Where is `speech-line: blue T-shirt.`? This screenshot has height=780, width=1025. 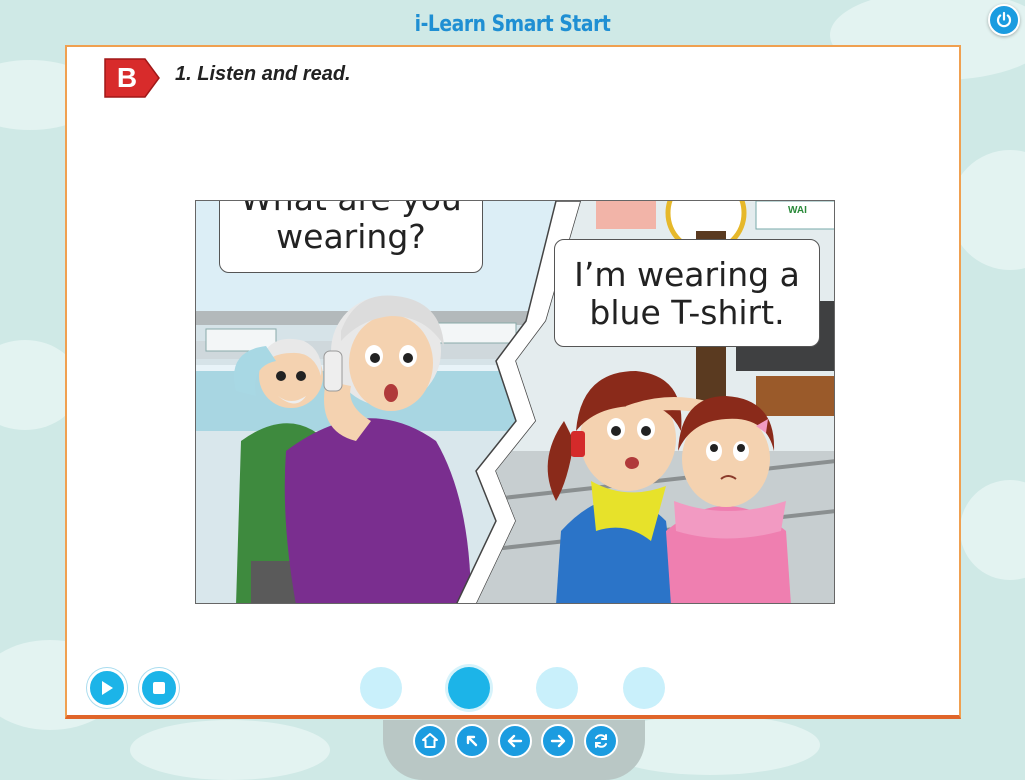 speech-line: blue T-shirt. is located at coordinates (687, 312).